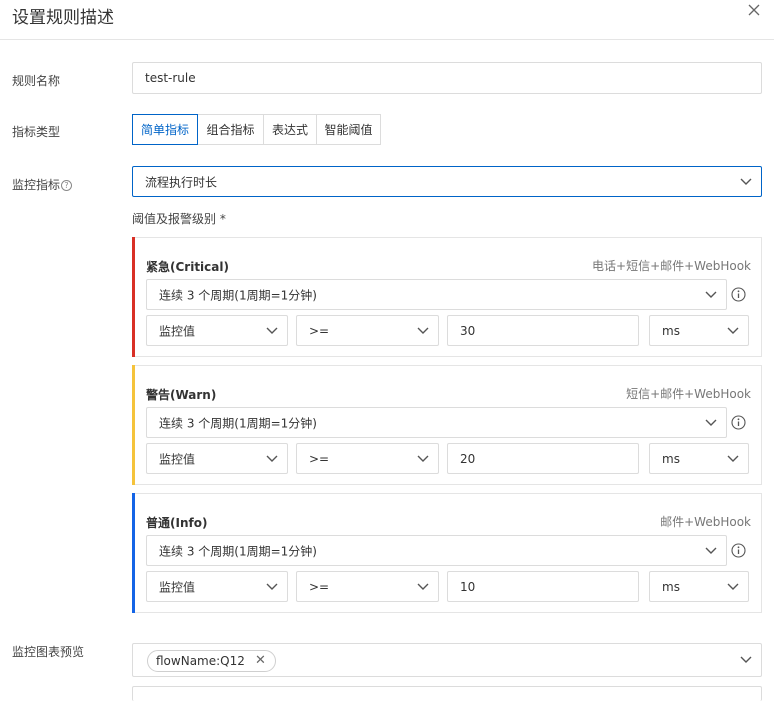 The width and height of the screenshot is (774, 701). Describe the element at coordinates (230, 129) in the screenshot. I see `tab-composite-metric: 组合指标` at that location.